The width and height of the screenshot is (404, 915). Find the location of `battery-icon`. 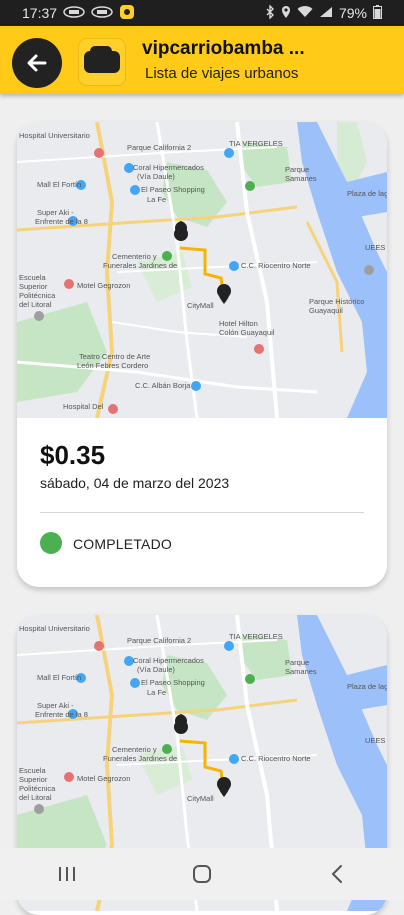

battery-icon is located at coordinates (377, 13).